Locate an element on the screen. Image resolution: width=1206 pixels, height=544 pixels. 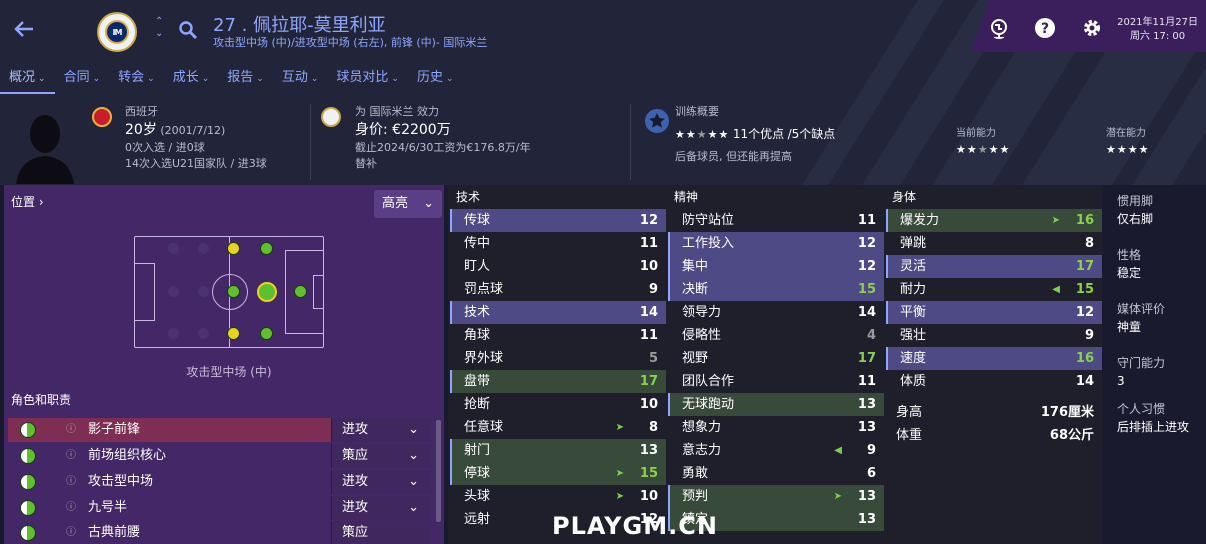
duty-dropdown: 策应 is located at coordinates (381, 532).